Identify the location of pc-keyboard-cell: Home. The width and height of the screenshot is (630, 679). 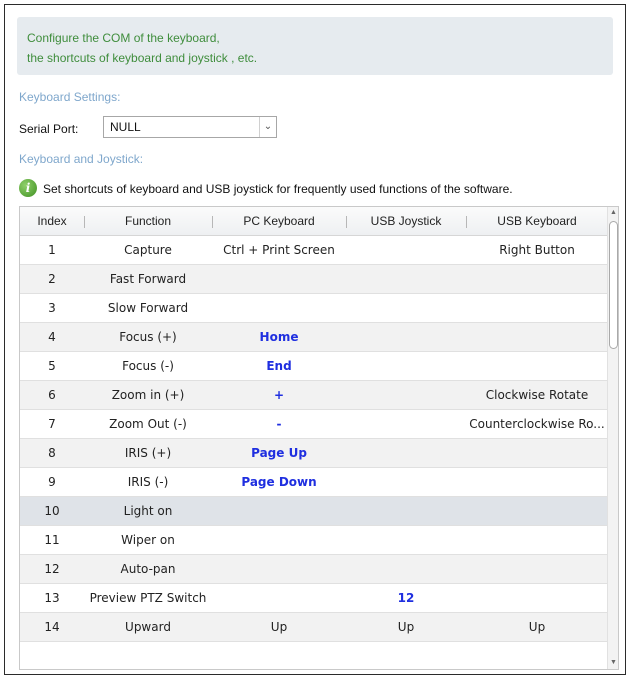
(279, 337).